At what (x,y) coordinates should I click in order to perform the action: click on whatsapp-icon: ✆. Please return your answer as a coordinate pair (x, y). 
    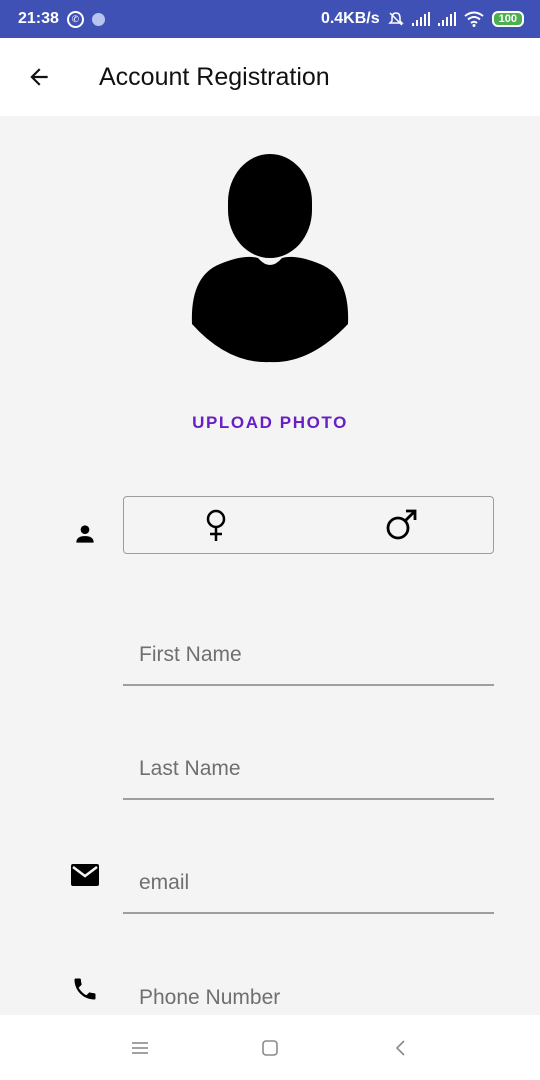
    Looking at the image, I should click on (75, 19).